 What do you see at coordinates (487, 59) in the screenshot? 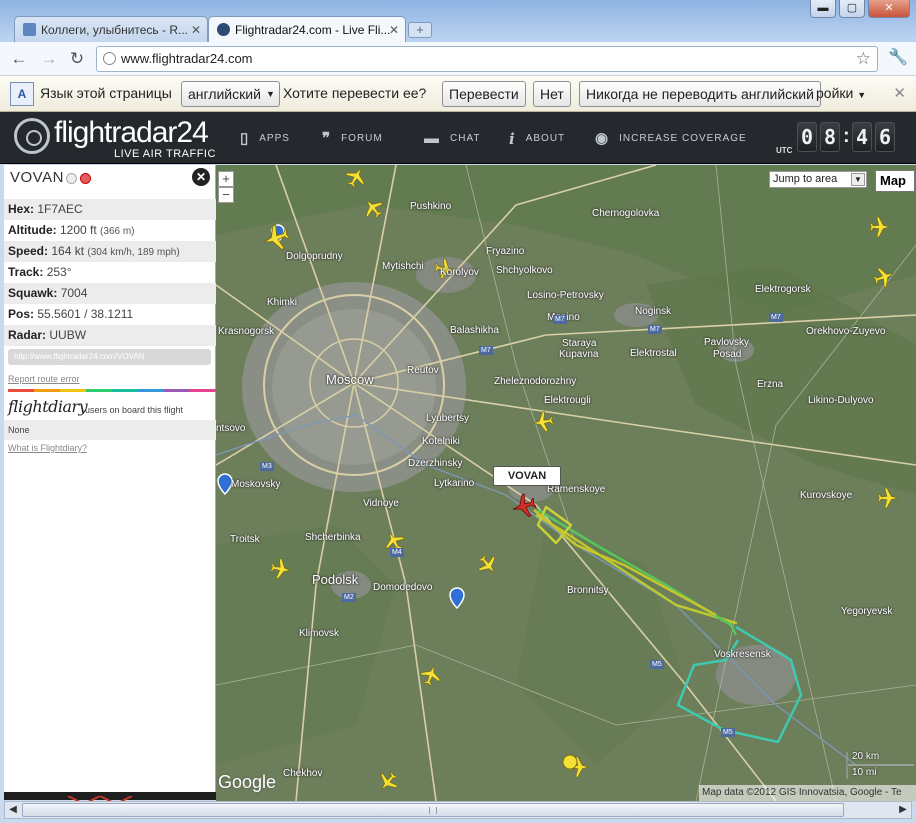
I see `address-bar: www.flightradar24.com ☆` at bounding box center [487, 59].